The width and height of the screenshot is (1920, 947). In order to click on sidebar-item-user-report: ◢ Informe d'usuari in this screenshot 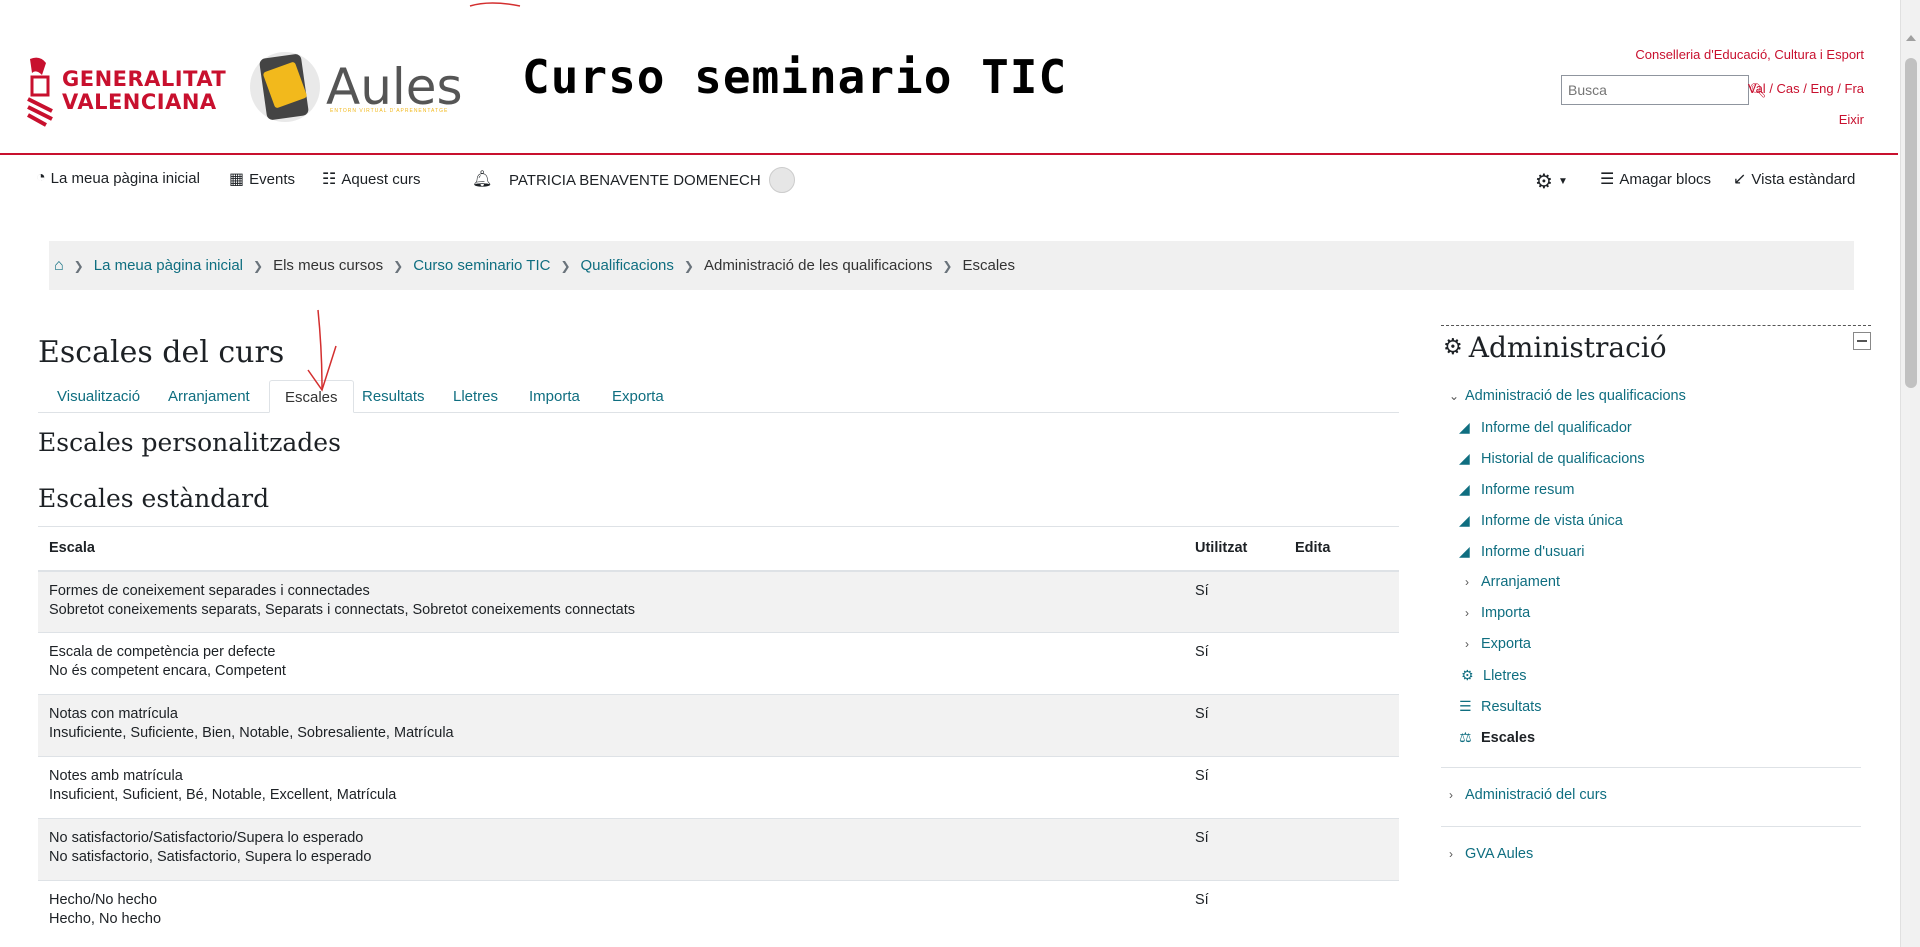, I will do `click(1522, 551)`.